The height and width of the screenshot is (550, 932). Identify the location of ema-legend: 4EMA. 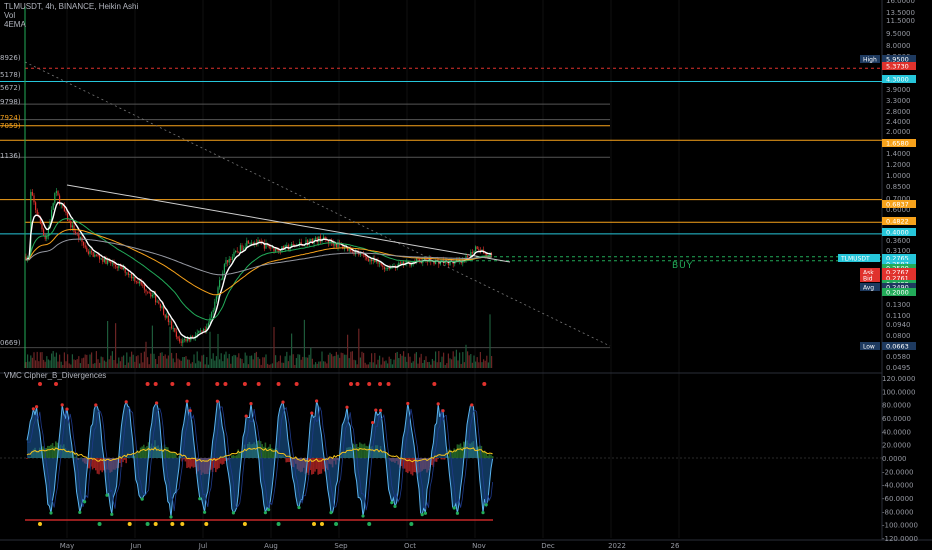
(71, 24).